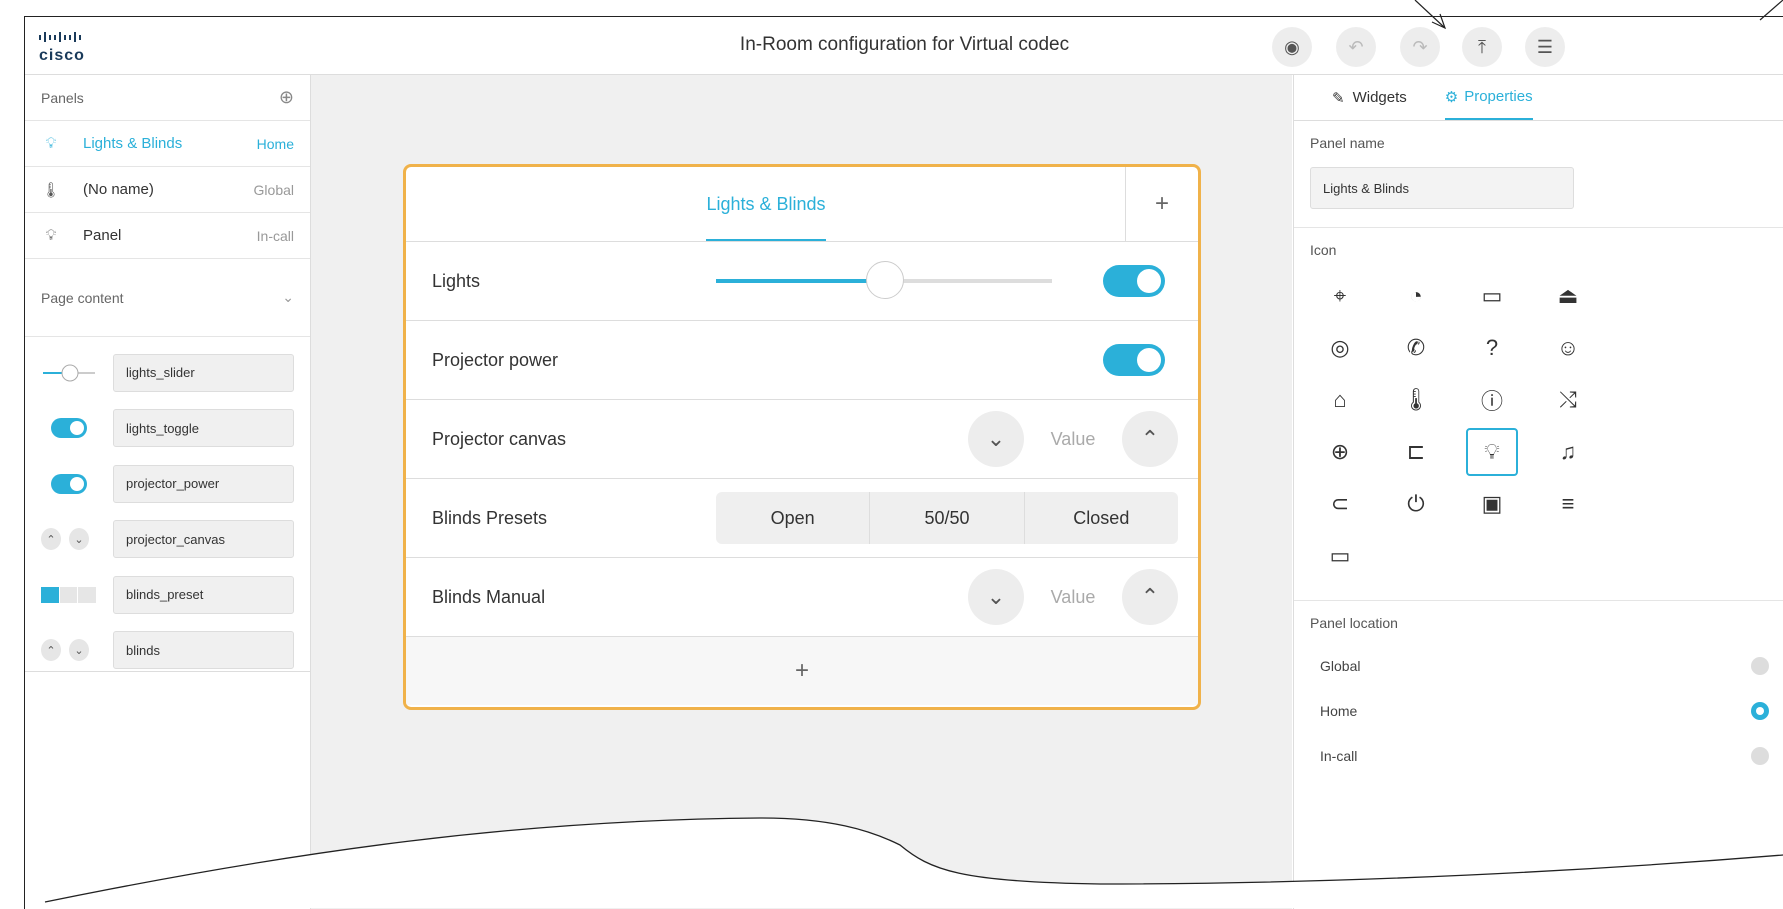 Image resolution: width=1783 pixels, height=909 pixels. I want to click on menu-button: ☰, so click(1545, 47).